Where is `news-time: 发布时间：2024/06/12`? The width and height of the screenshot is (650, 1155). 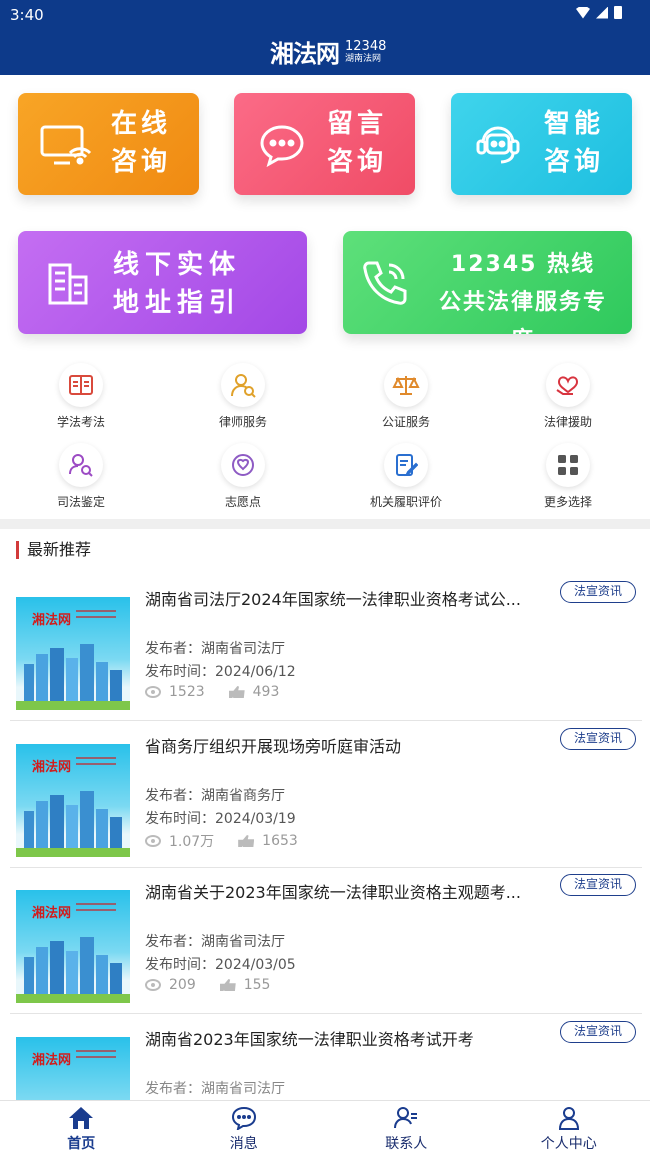
news-time: 发布时间：2024/06/12 is located at coordinates (220, 672).